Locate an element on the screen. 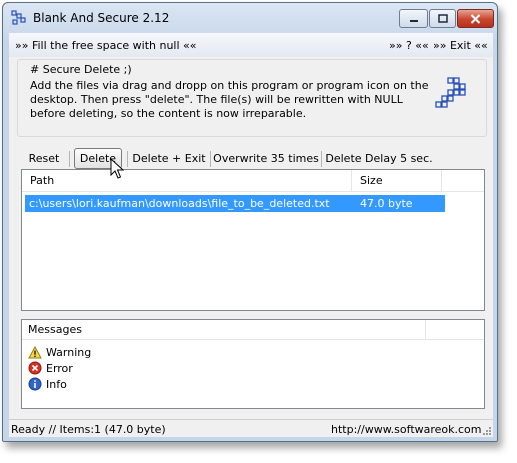 Image resolution: width=517 pixels, height=463 pixels. list-item: Error is located at coordinates (50, 368).